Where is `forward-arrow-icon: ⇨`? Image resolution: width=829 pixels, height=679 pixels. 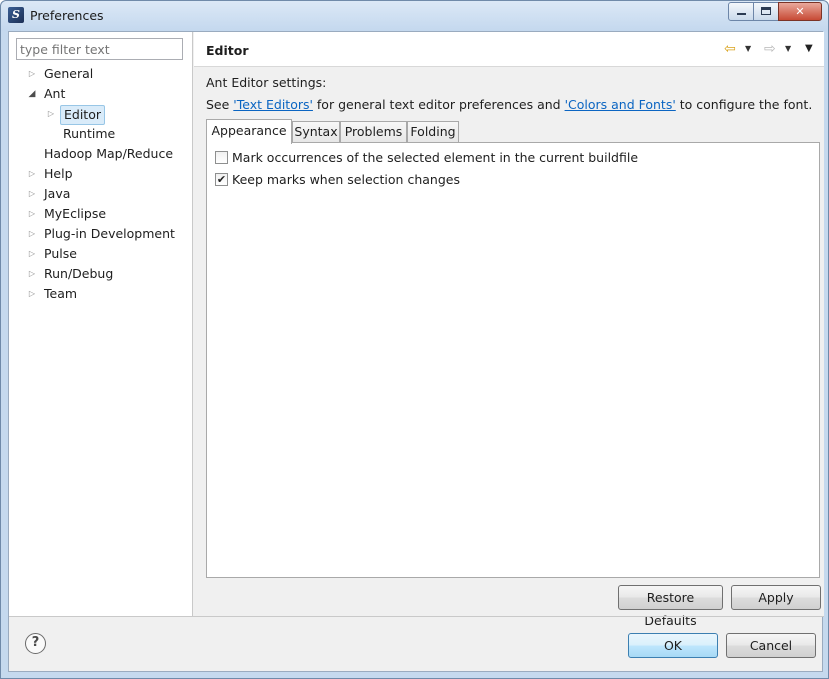
forward-arrow-icon: ⇨ is located at coordinates (770, 49).